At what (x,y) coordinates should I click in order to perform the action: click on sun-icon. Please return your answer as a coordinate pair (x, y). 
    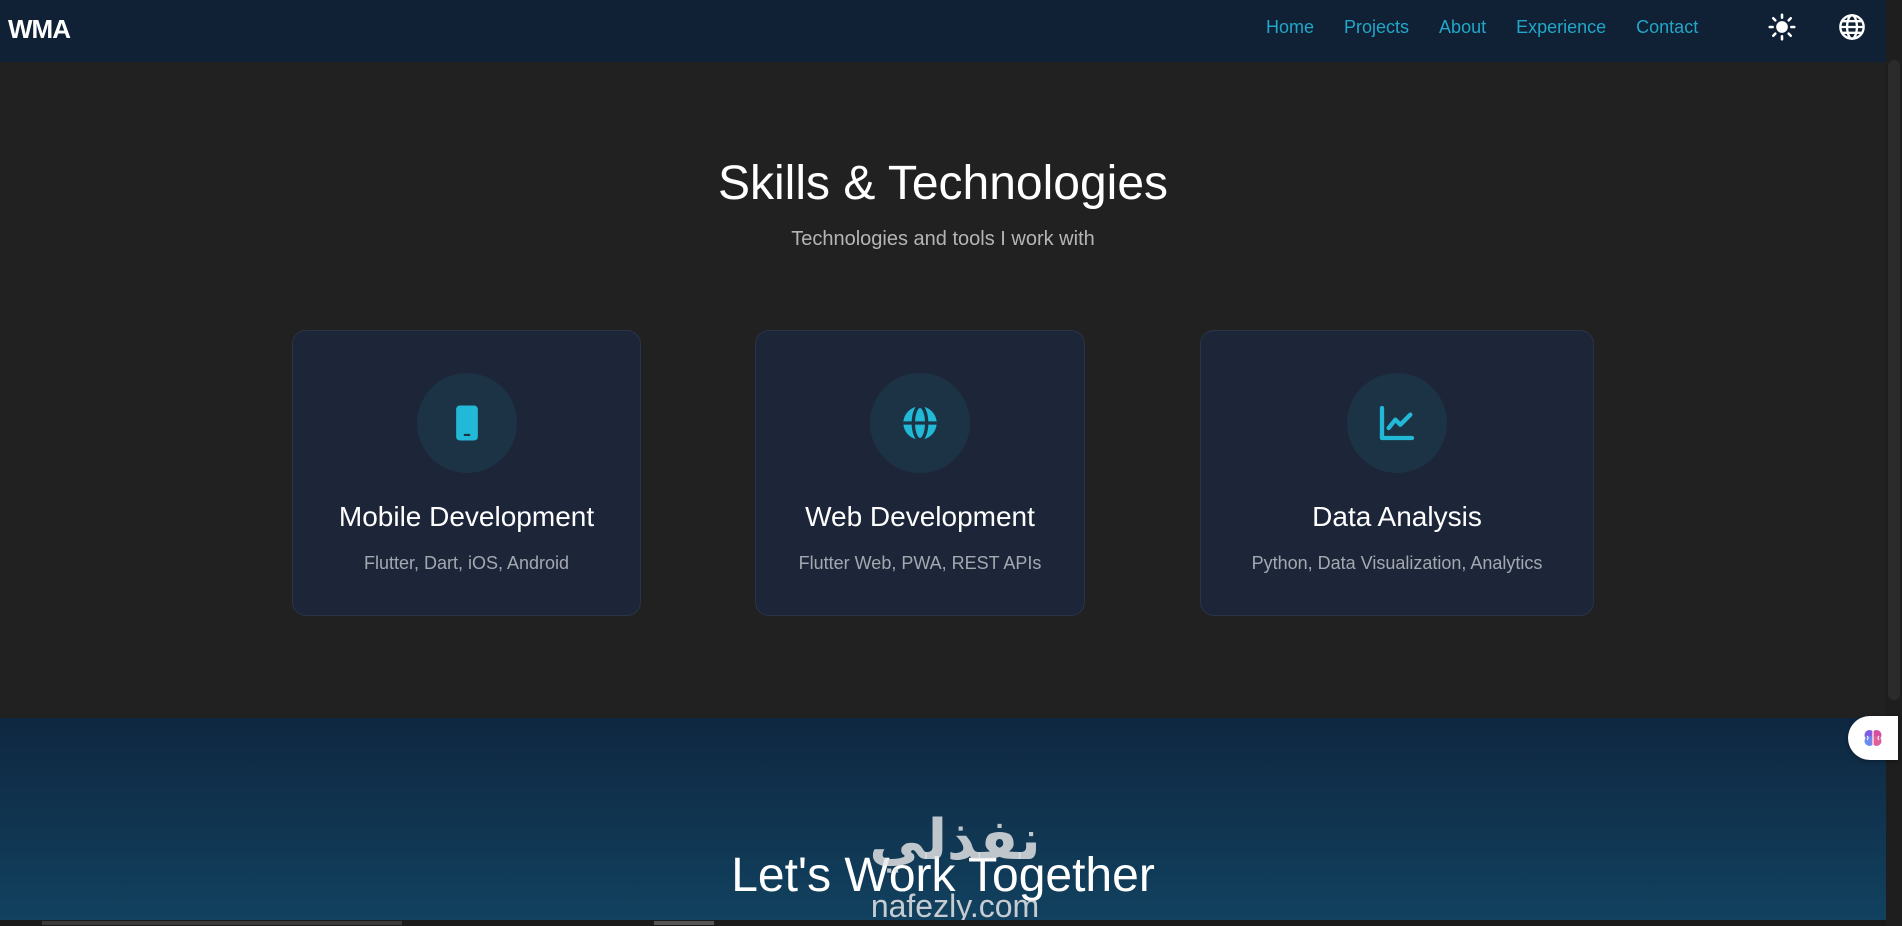
    Looking at the image, I should click on (1782, 27).